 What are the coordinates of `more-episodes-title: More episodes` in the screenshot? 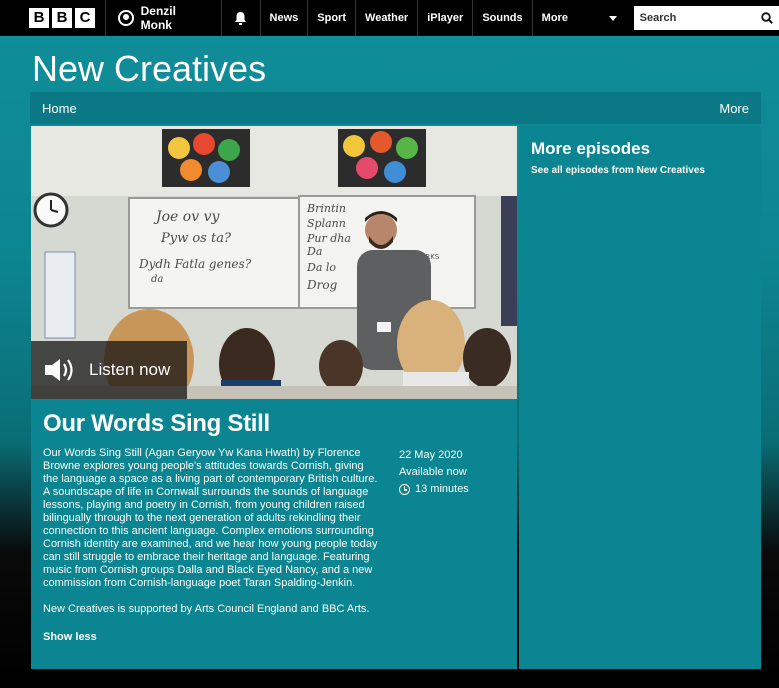 It's located at (591, 148).